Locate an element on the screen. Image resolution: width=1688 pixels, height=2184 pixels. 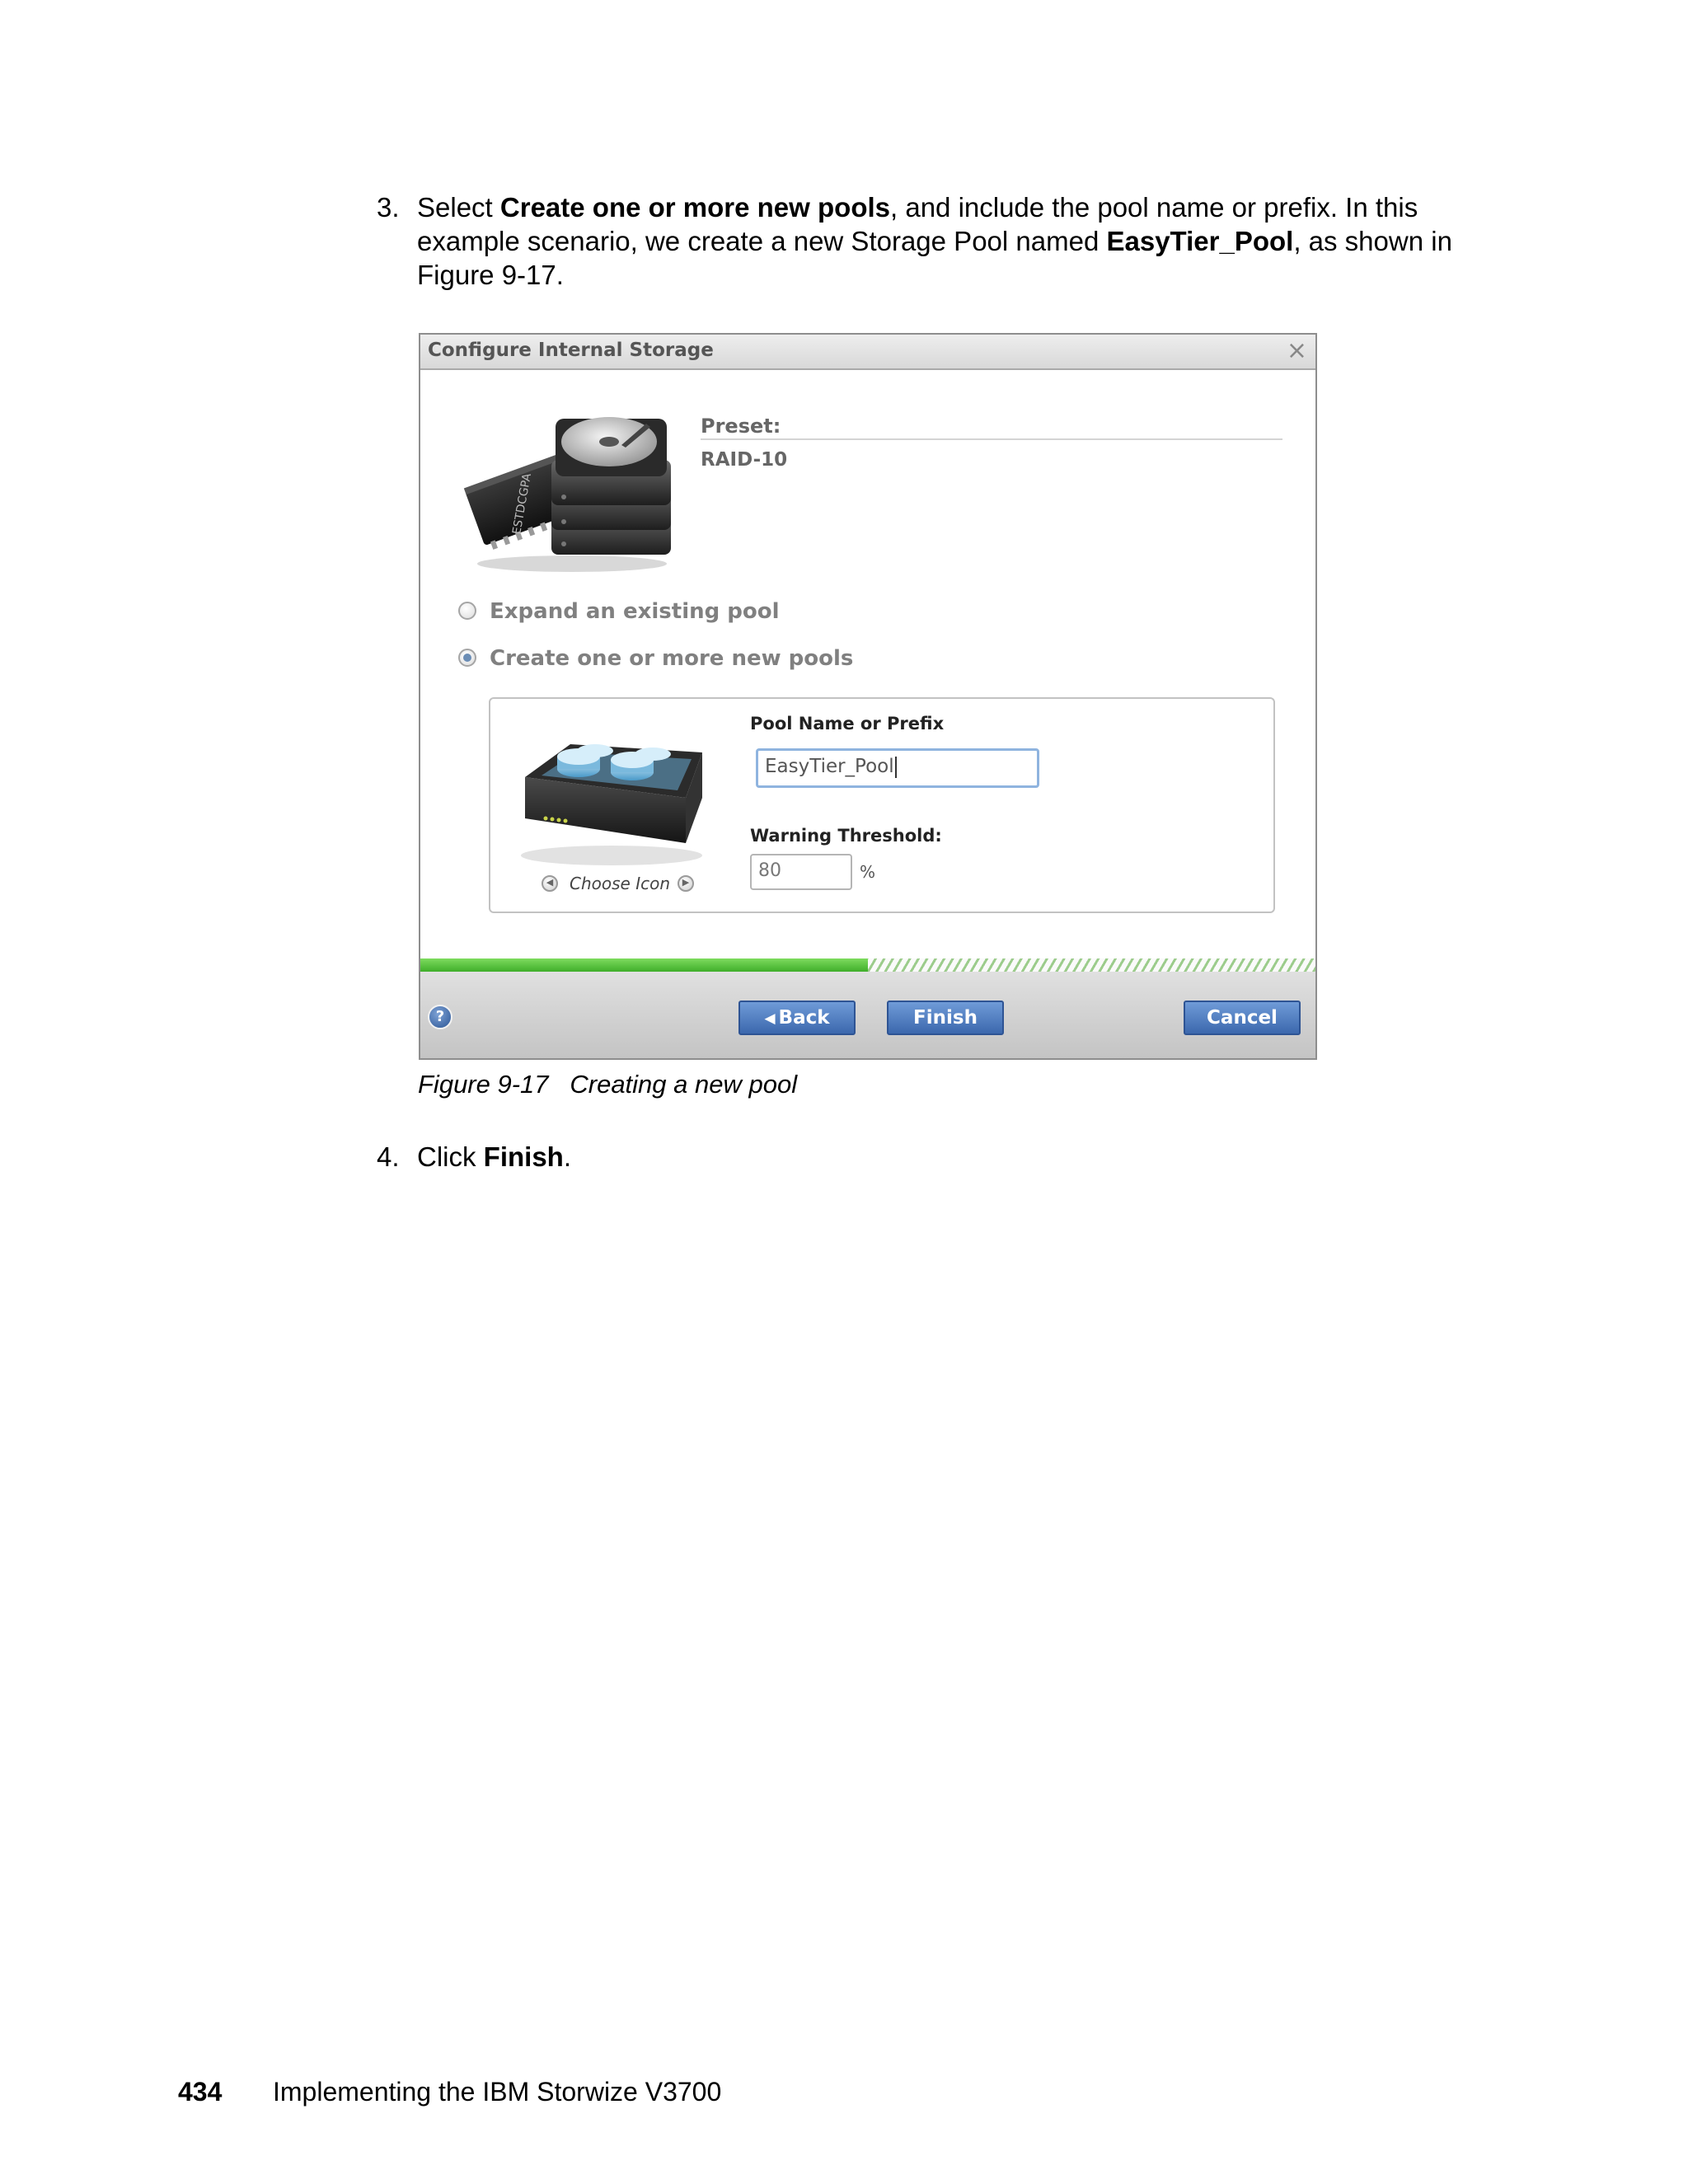
close-icon: × is located at coordinates (1297, 350).